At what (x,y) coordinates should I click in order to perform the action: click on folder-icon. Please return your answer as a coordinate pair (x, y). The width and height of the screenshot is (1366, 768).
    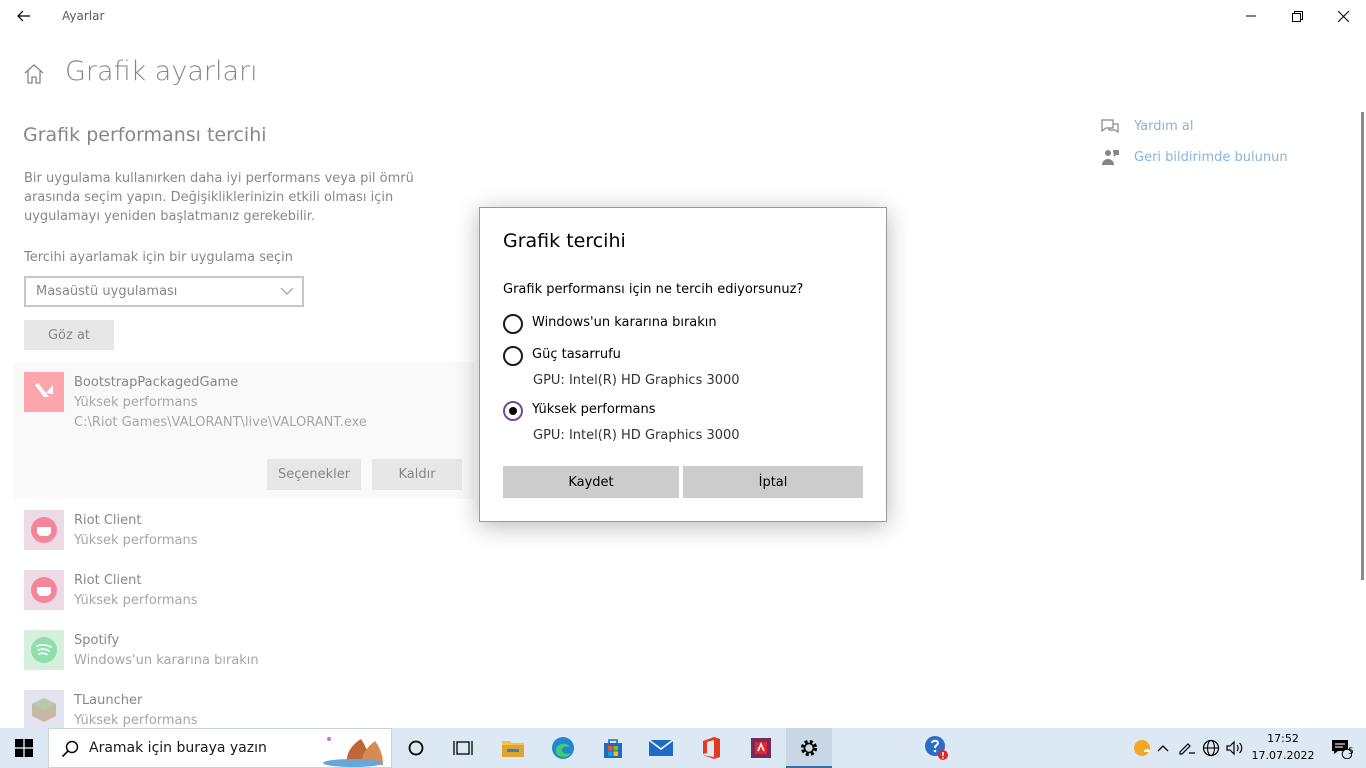
    Looking at the image, I should click on (513, 749).